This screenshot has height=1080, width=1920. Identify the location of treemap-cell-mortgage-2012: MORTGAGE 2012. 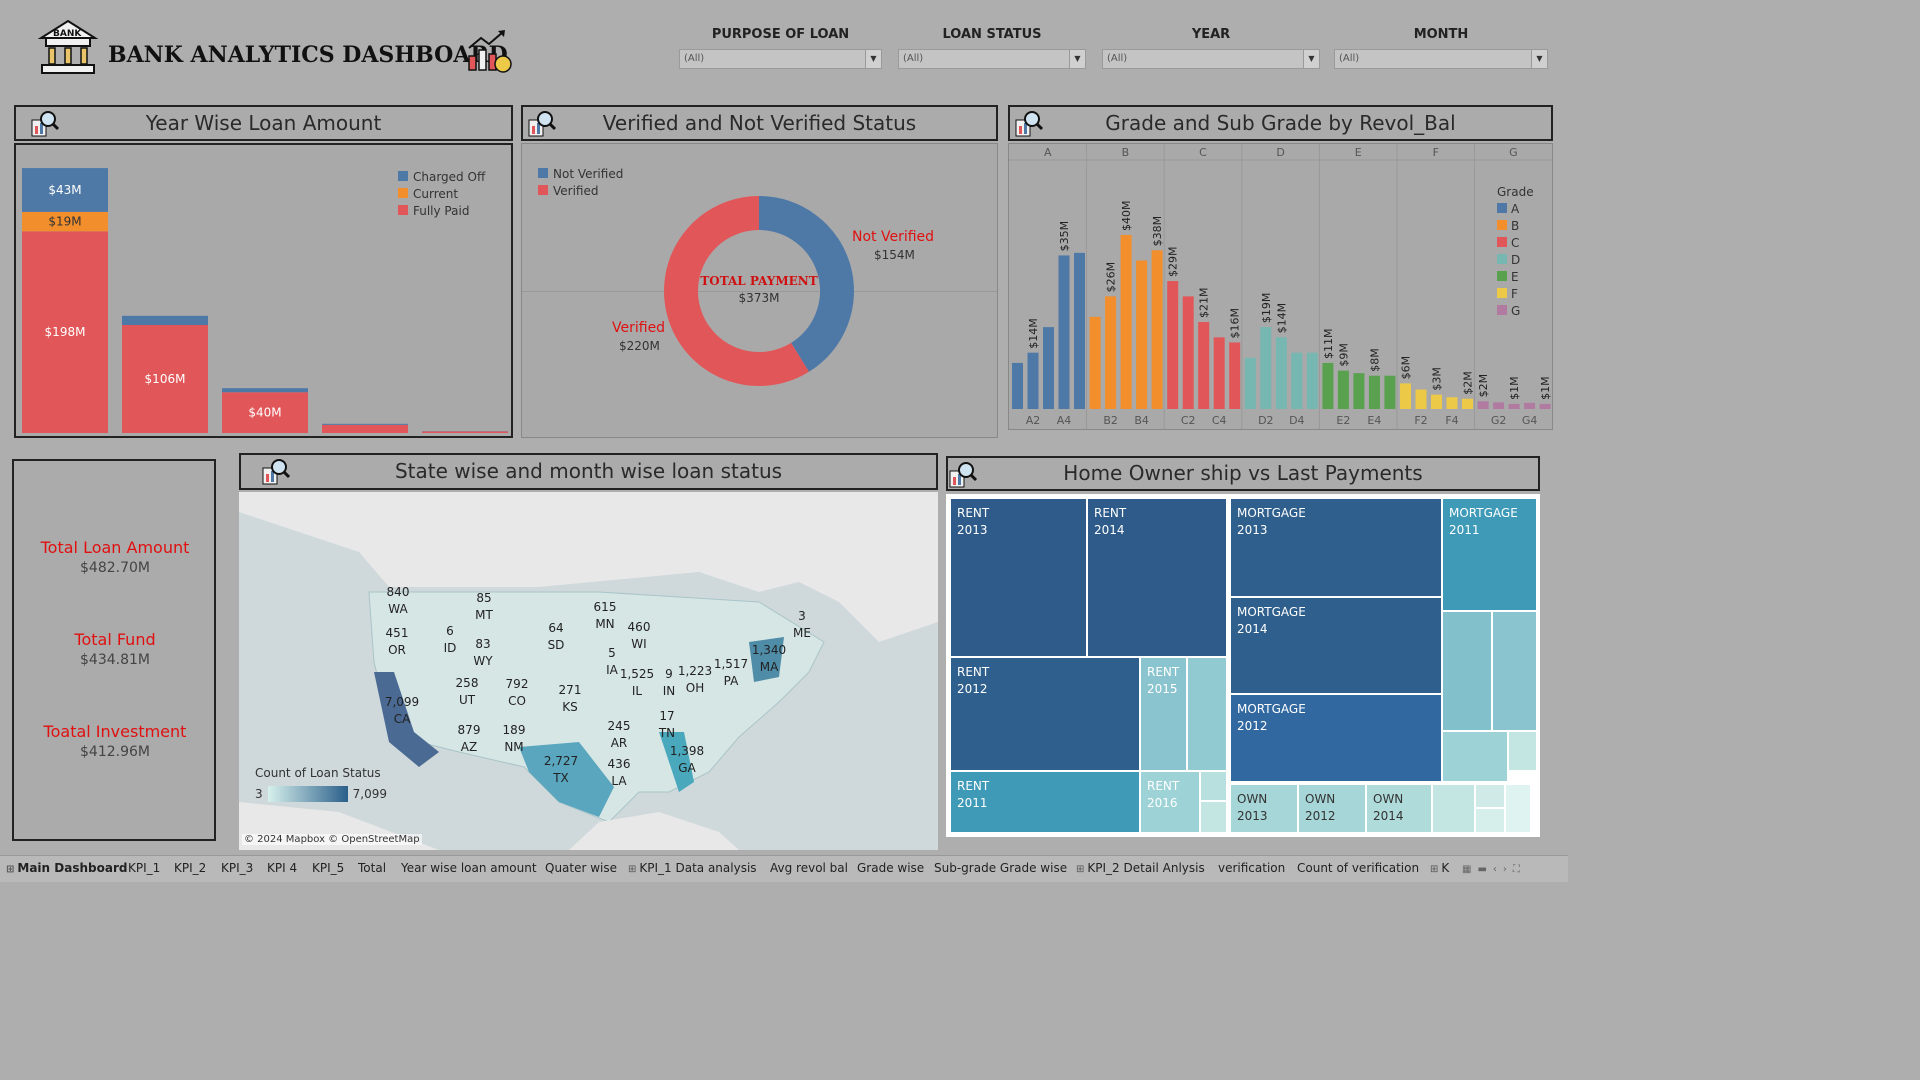
(1336, 738).